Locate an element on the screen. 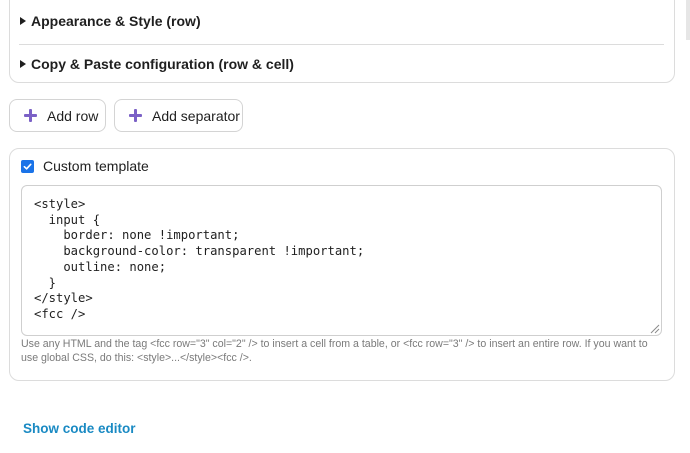 The image size is (690, 453). resize-grip-icon is located at coordinates (654, 328).